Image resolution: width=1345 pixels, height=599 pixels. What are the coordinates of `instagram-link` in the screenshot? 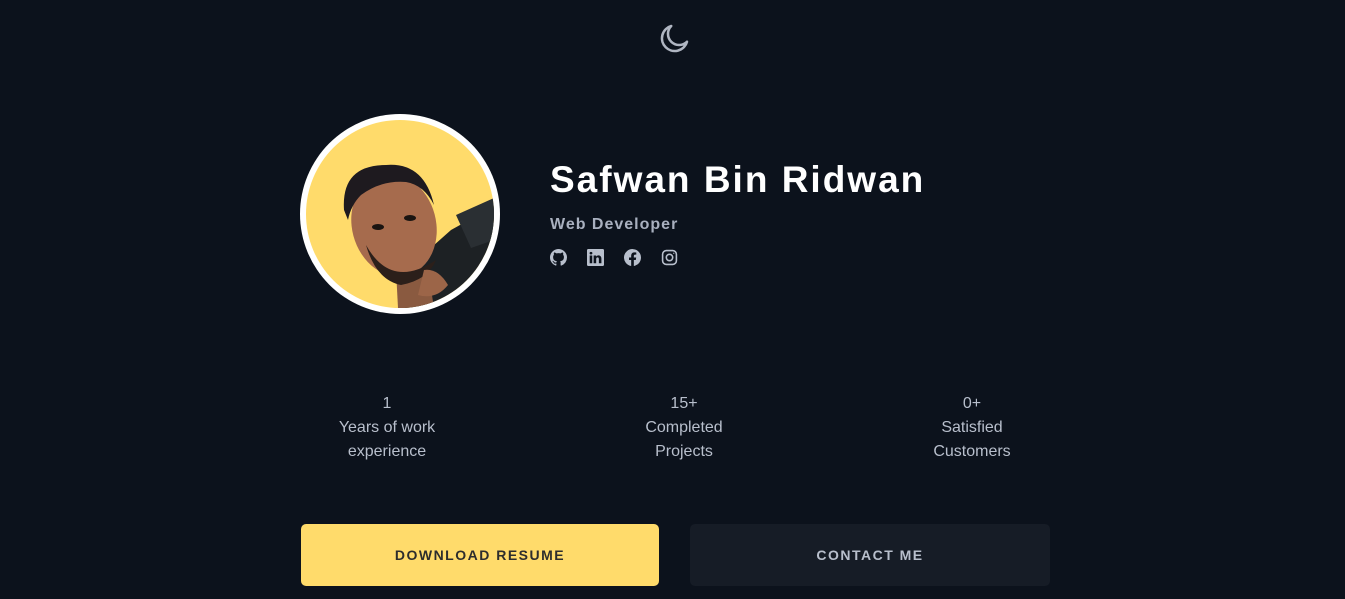 It's located at (669, 257).